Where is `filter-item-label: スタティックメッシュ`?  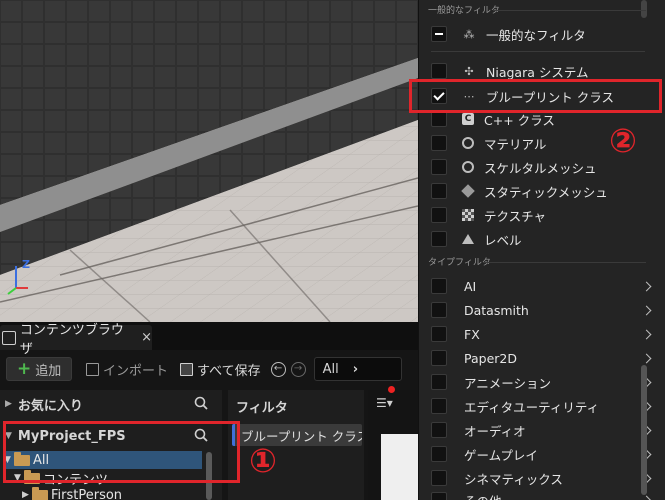
filter-item-label: スタティックメッシュ is located at coordinates (546, 192).